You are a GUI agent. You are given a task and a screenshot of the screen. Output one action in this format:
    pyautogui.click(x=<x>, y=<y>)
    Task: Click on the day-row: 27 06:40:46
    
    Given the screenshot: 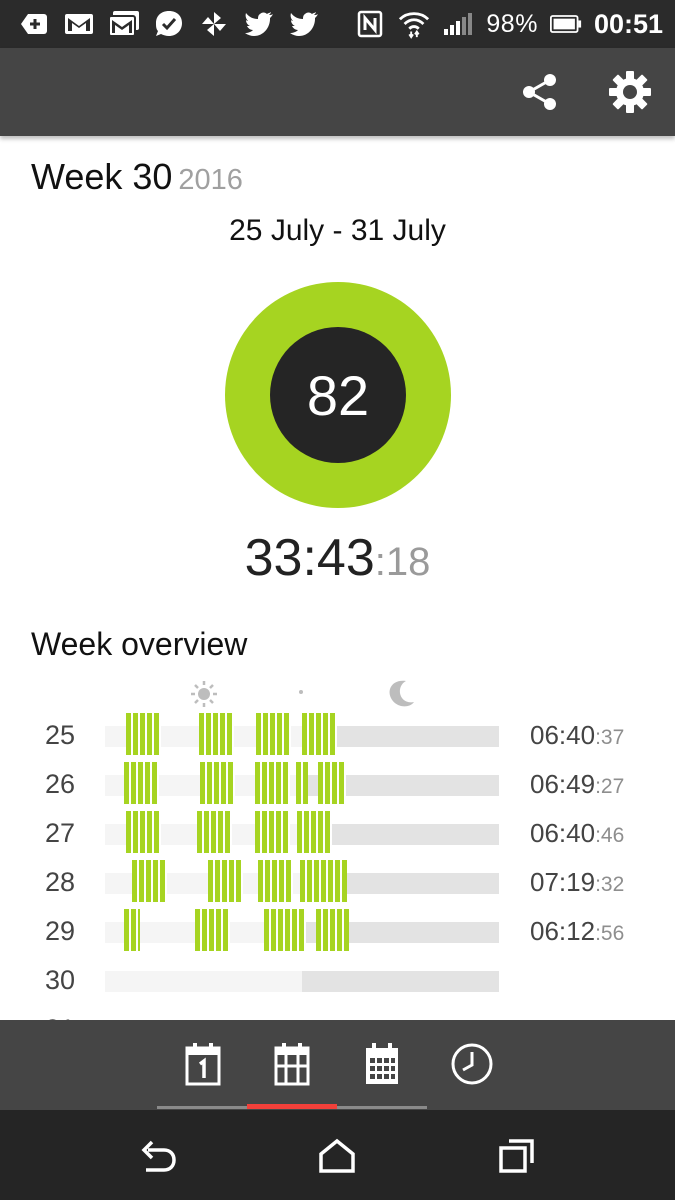 What is the action you would take?
    pyautogui.click(x=337, y=832)
    